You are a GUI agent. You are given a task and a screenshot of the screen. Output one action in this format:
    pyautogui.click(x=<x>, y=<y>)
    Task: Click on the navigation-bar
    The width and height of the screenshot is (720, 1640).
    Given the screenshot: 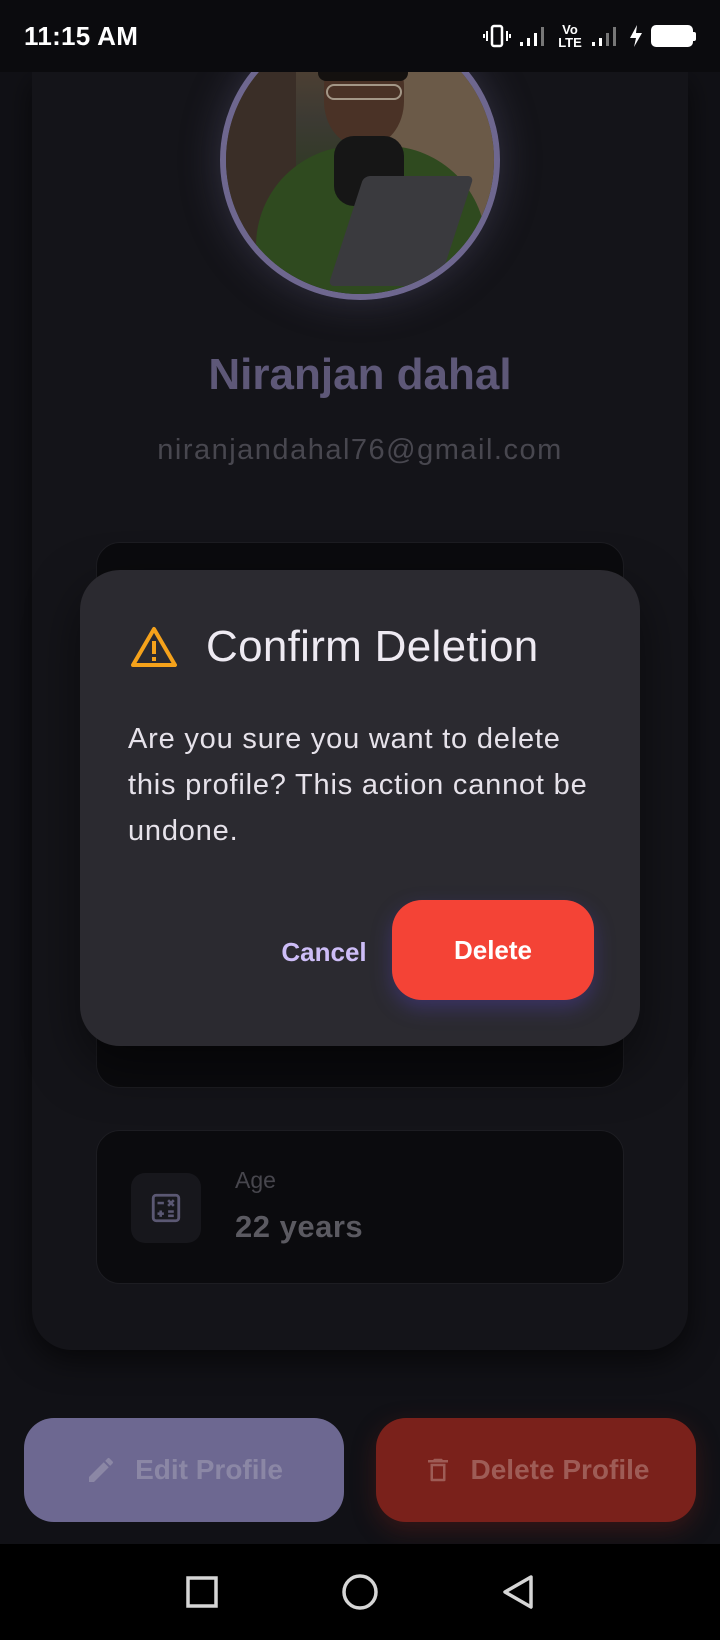 What is the action you would take?
    pyautogui.click(x=360, y=1592)
    